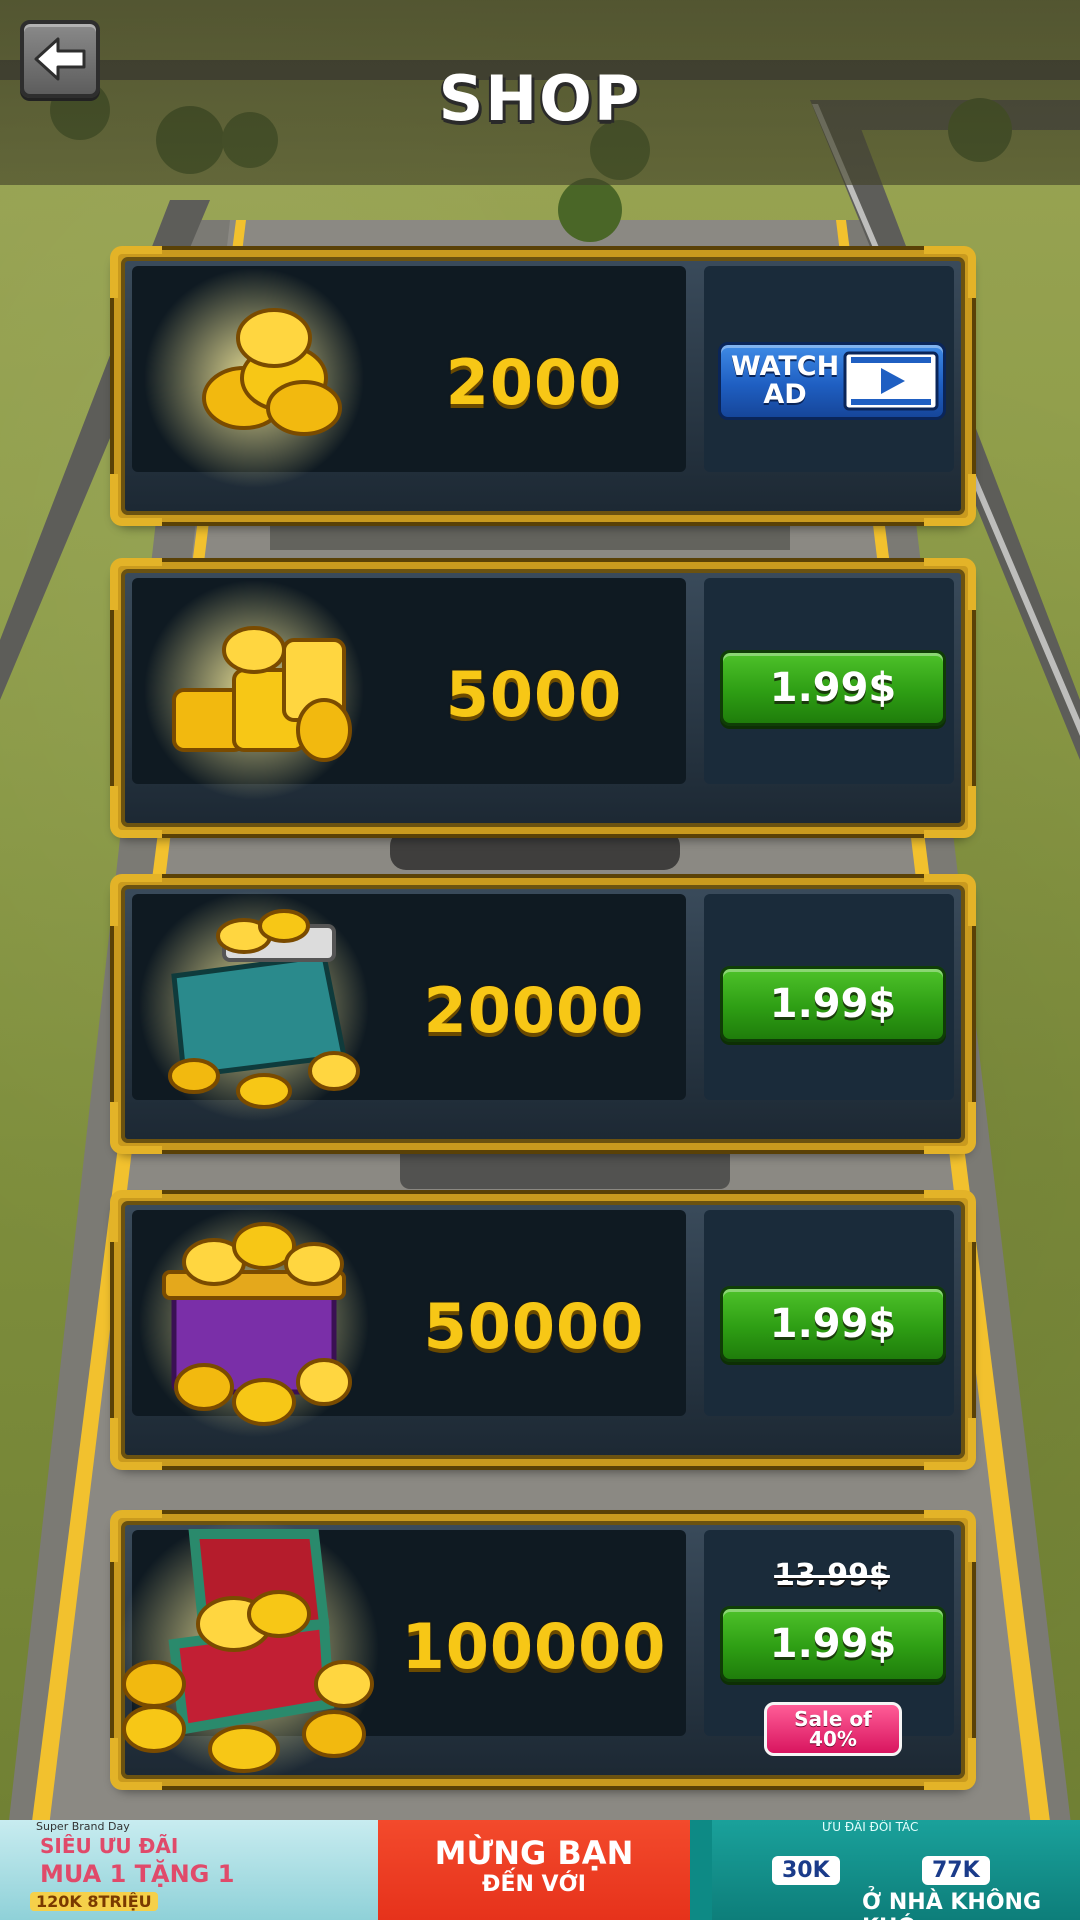 The width and height of the screenshot is (1080, 1920). I want to click on sale-badge: Sale of 40%, so click(833, 1729).